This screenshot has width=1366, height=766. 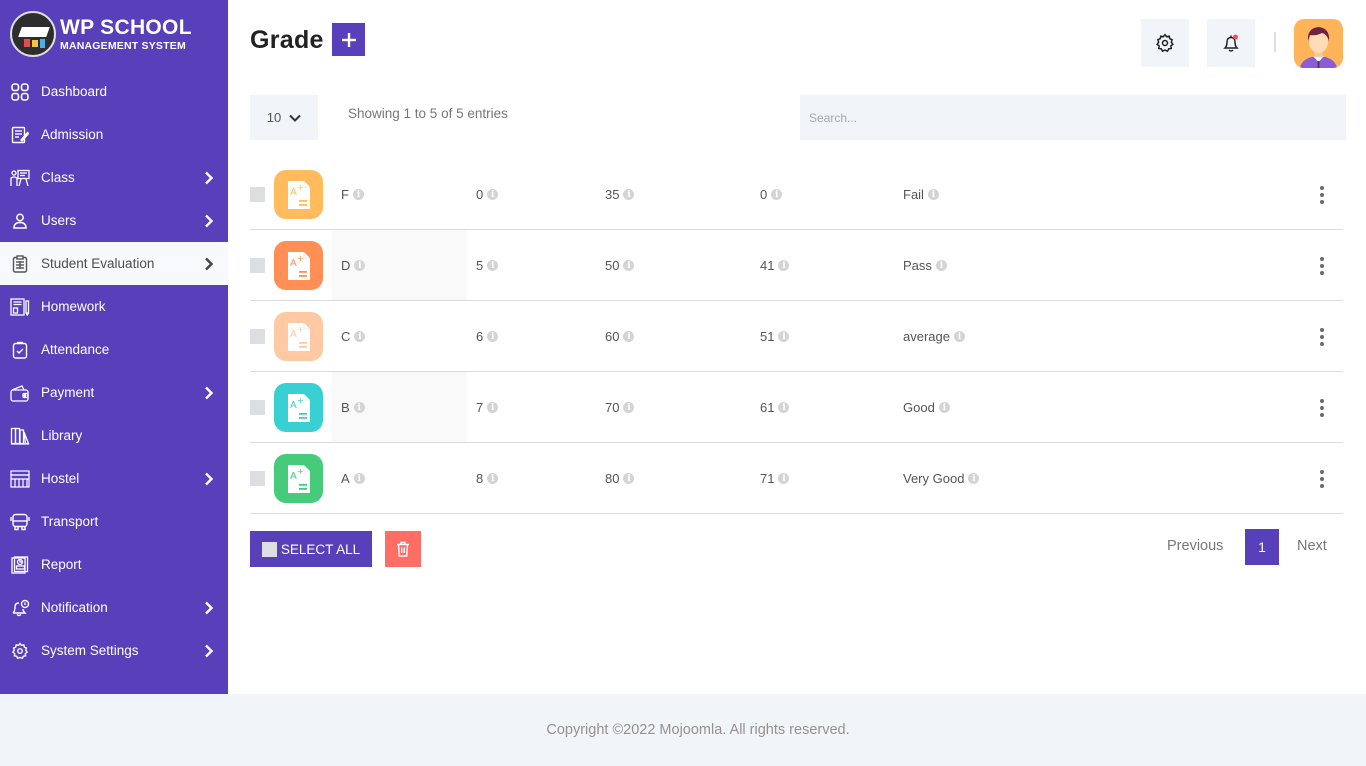 I want to click on bus-icon, so click(x=20, y=522).